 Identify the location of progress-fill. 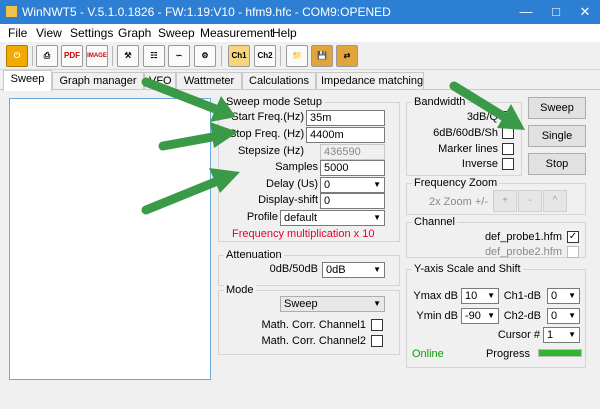
(560, 353).